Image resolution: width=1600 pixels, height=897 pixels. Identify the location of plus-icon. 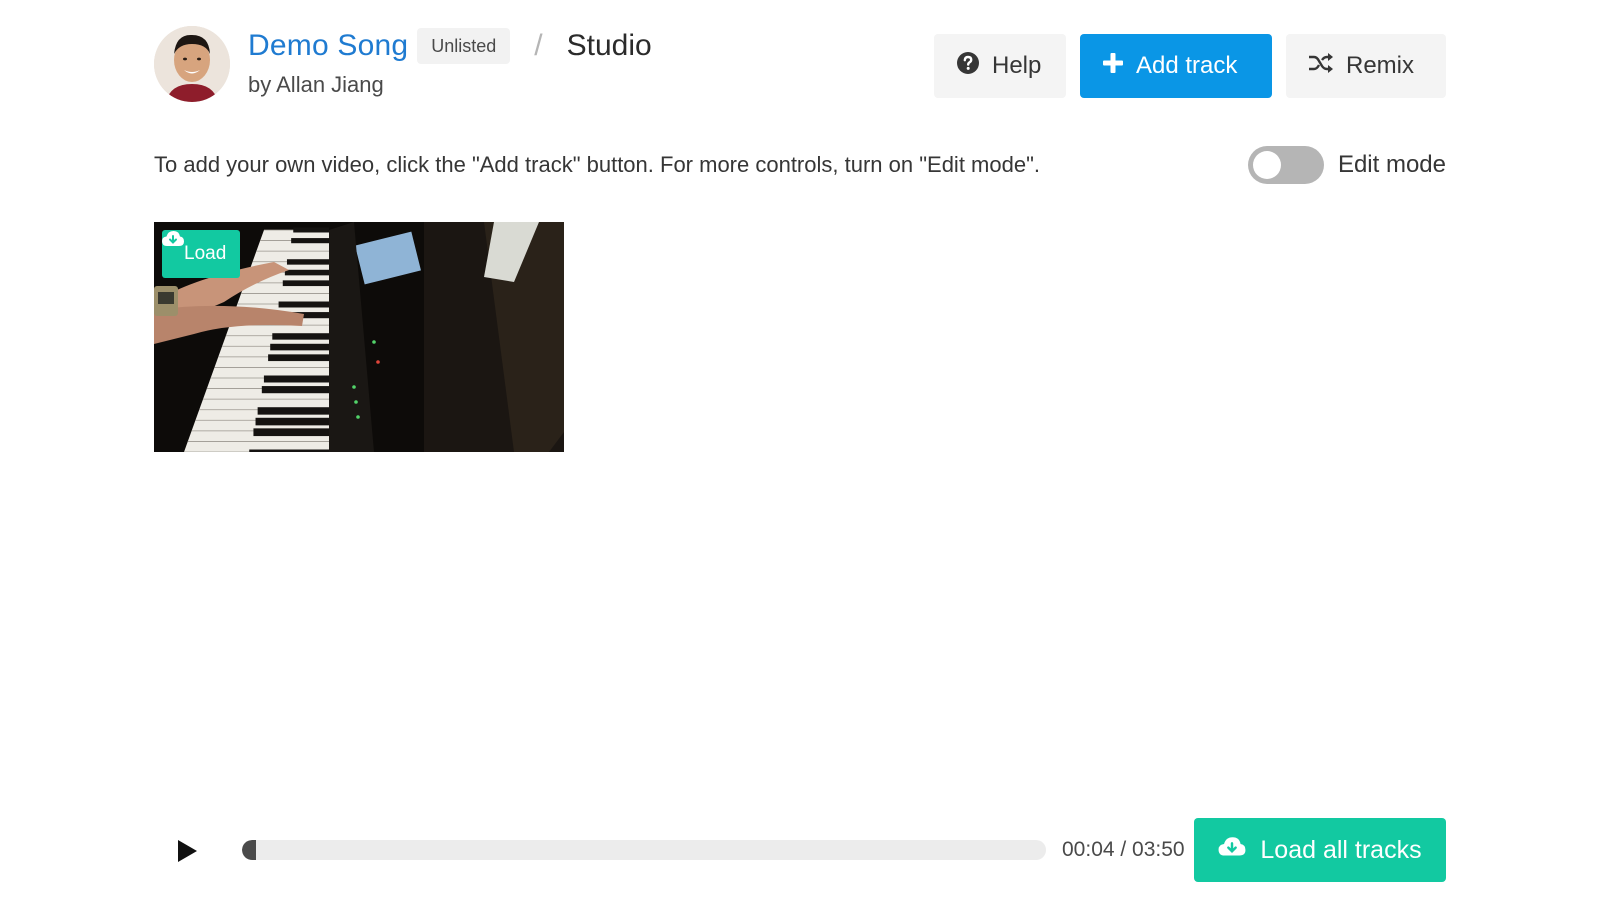
(1113, 66).